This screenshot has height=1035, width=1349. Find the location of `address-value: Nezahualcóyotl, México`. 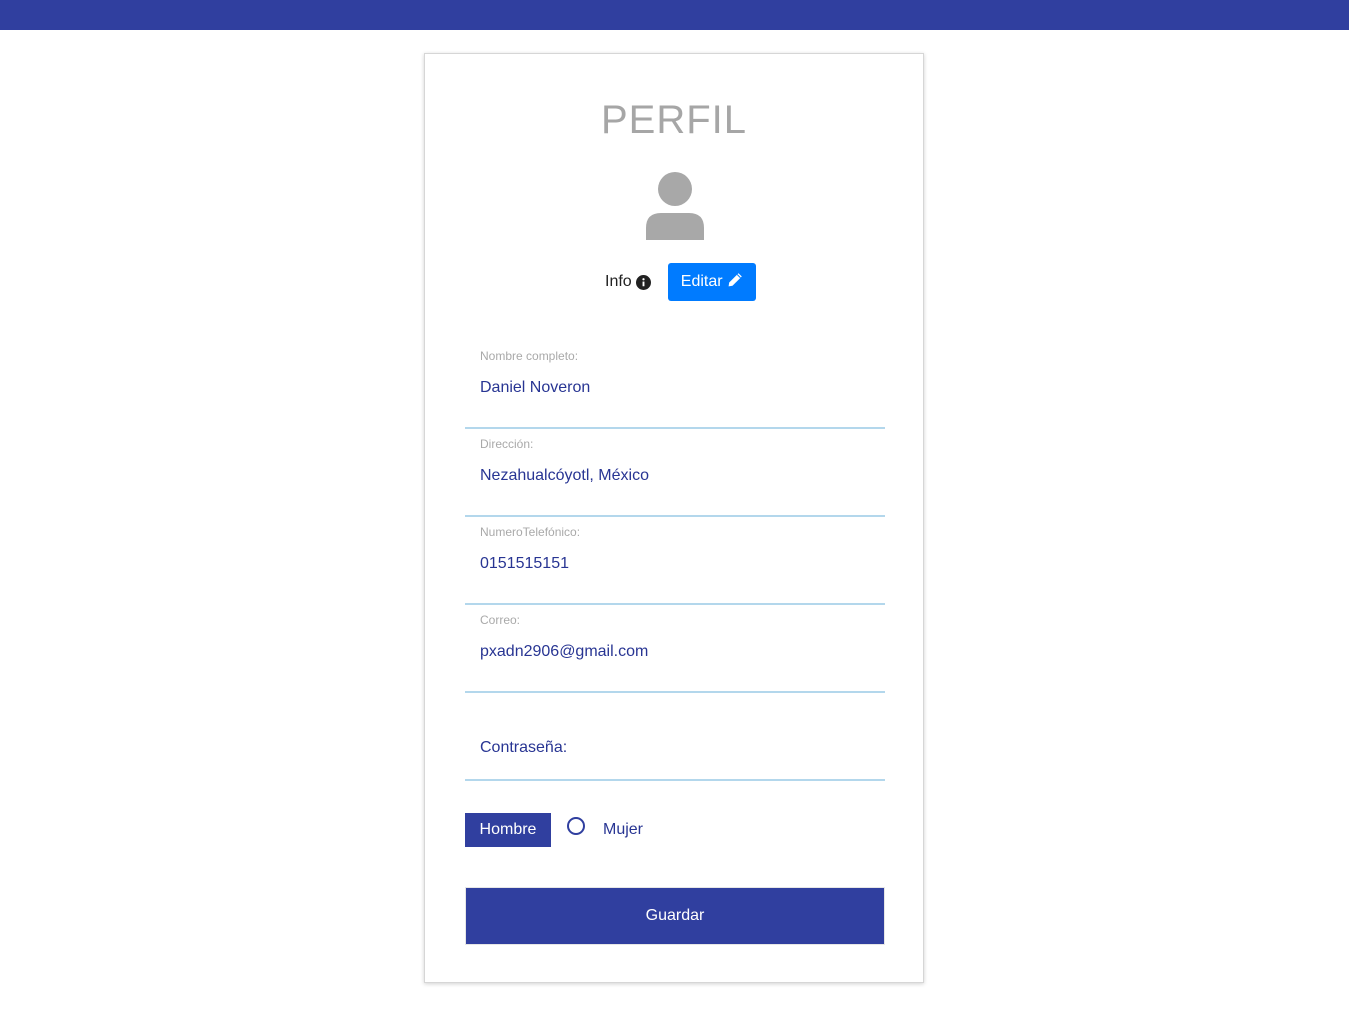

address-value: Nezahualcóyotl, México is located at coordinates (564, 476).